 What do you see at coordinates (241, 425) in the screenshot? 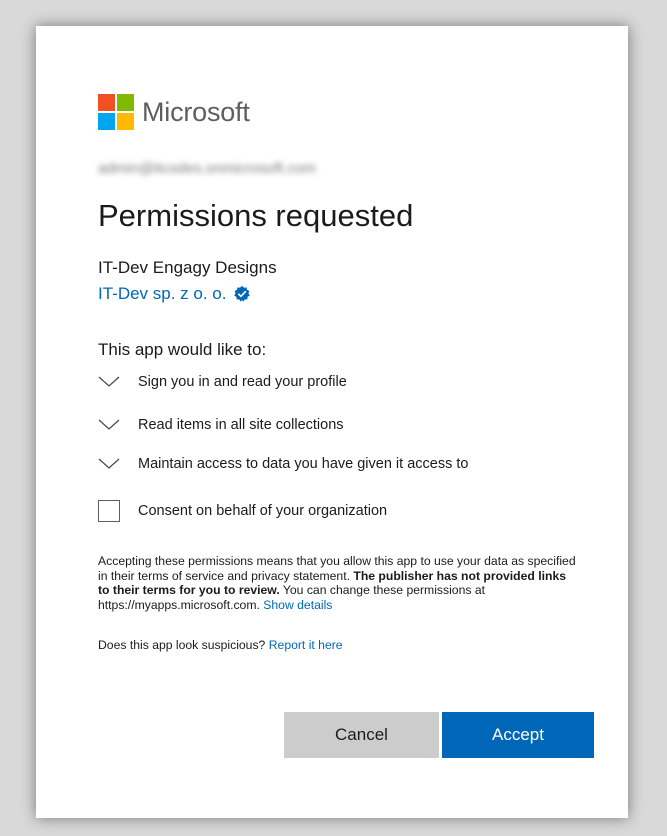
I see `permission-label: Read items in all site collections` at bounding box center [241, 425].